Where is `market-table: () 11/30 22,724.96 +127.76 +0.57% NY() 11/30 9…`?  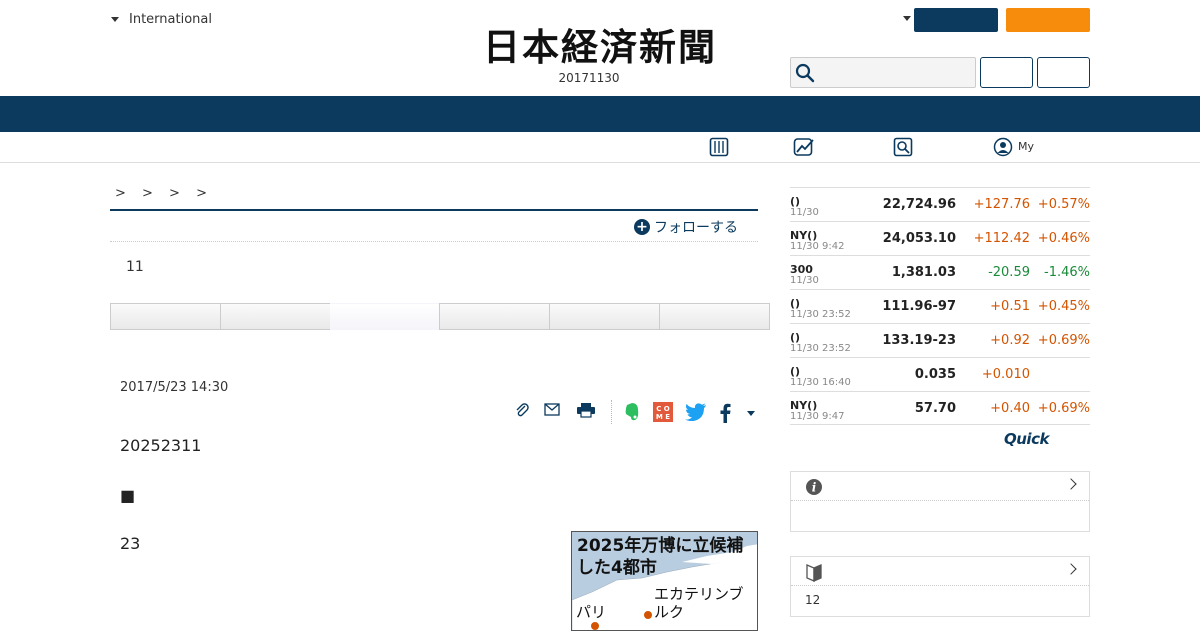
market-table: () 11/30 22,724.96 +127.76 +0.57% NY() 11/30 9… is located at coordinates (940, 306).